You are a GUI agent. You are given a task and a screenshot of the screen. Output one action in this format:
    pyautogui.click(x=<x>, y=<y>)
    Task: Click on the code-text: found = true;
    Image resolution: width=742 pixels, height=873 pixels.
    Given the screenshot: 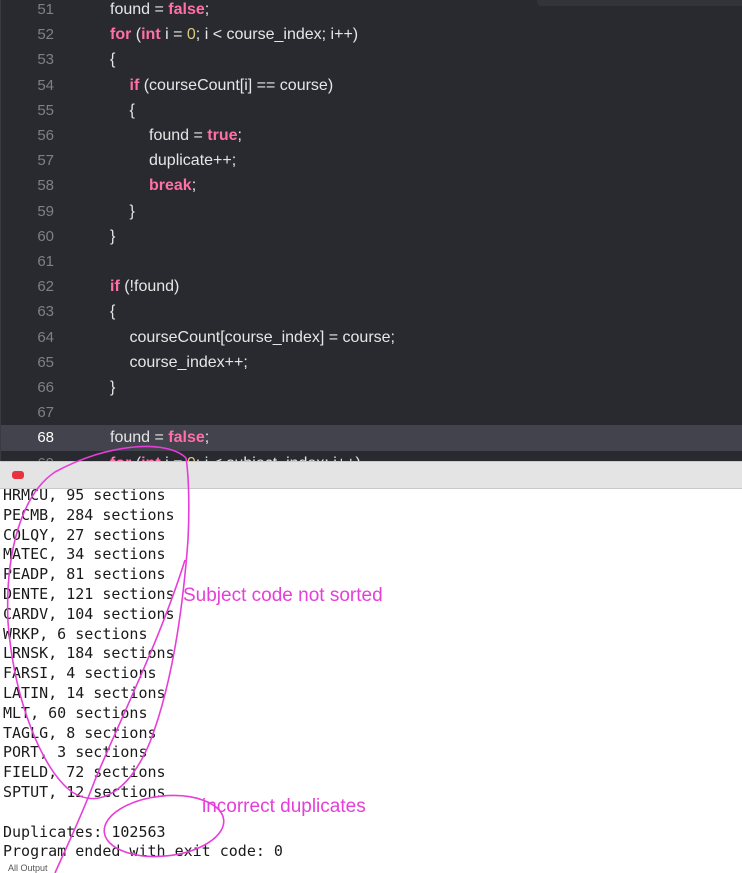 What is the action you would take?
    pyautogui.click(x=195, y=135)
    